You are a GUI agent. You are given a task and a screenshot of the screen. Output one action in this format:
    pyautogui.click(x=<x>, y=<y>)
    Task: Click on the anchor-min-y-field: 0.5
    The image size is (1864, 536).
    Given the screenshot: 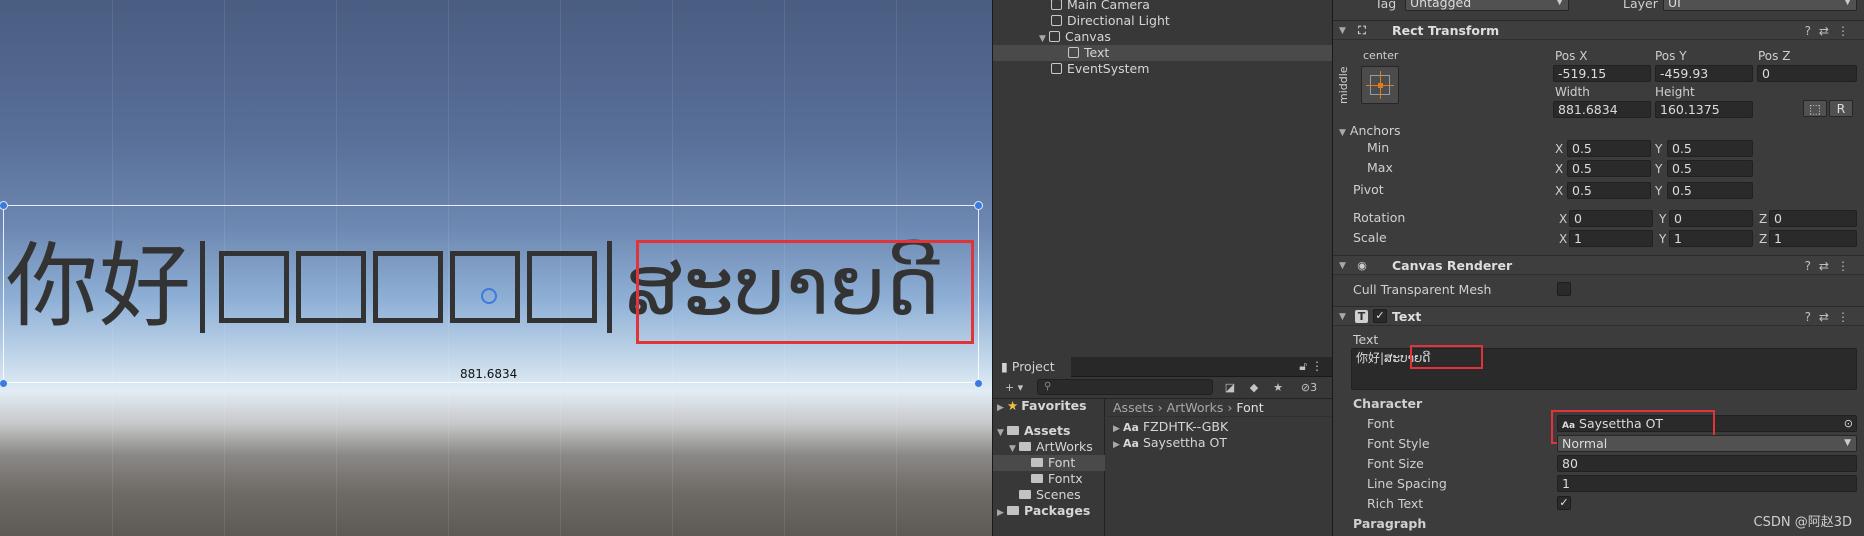 What is the action you would take?
    pyautogui.click(x=1710, y=148)
    